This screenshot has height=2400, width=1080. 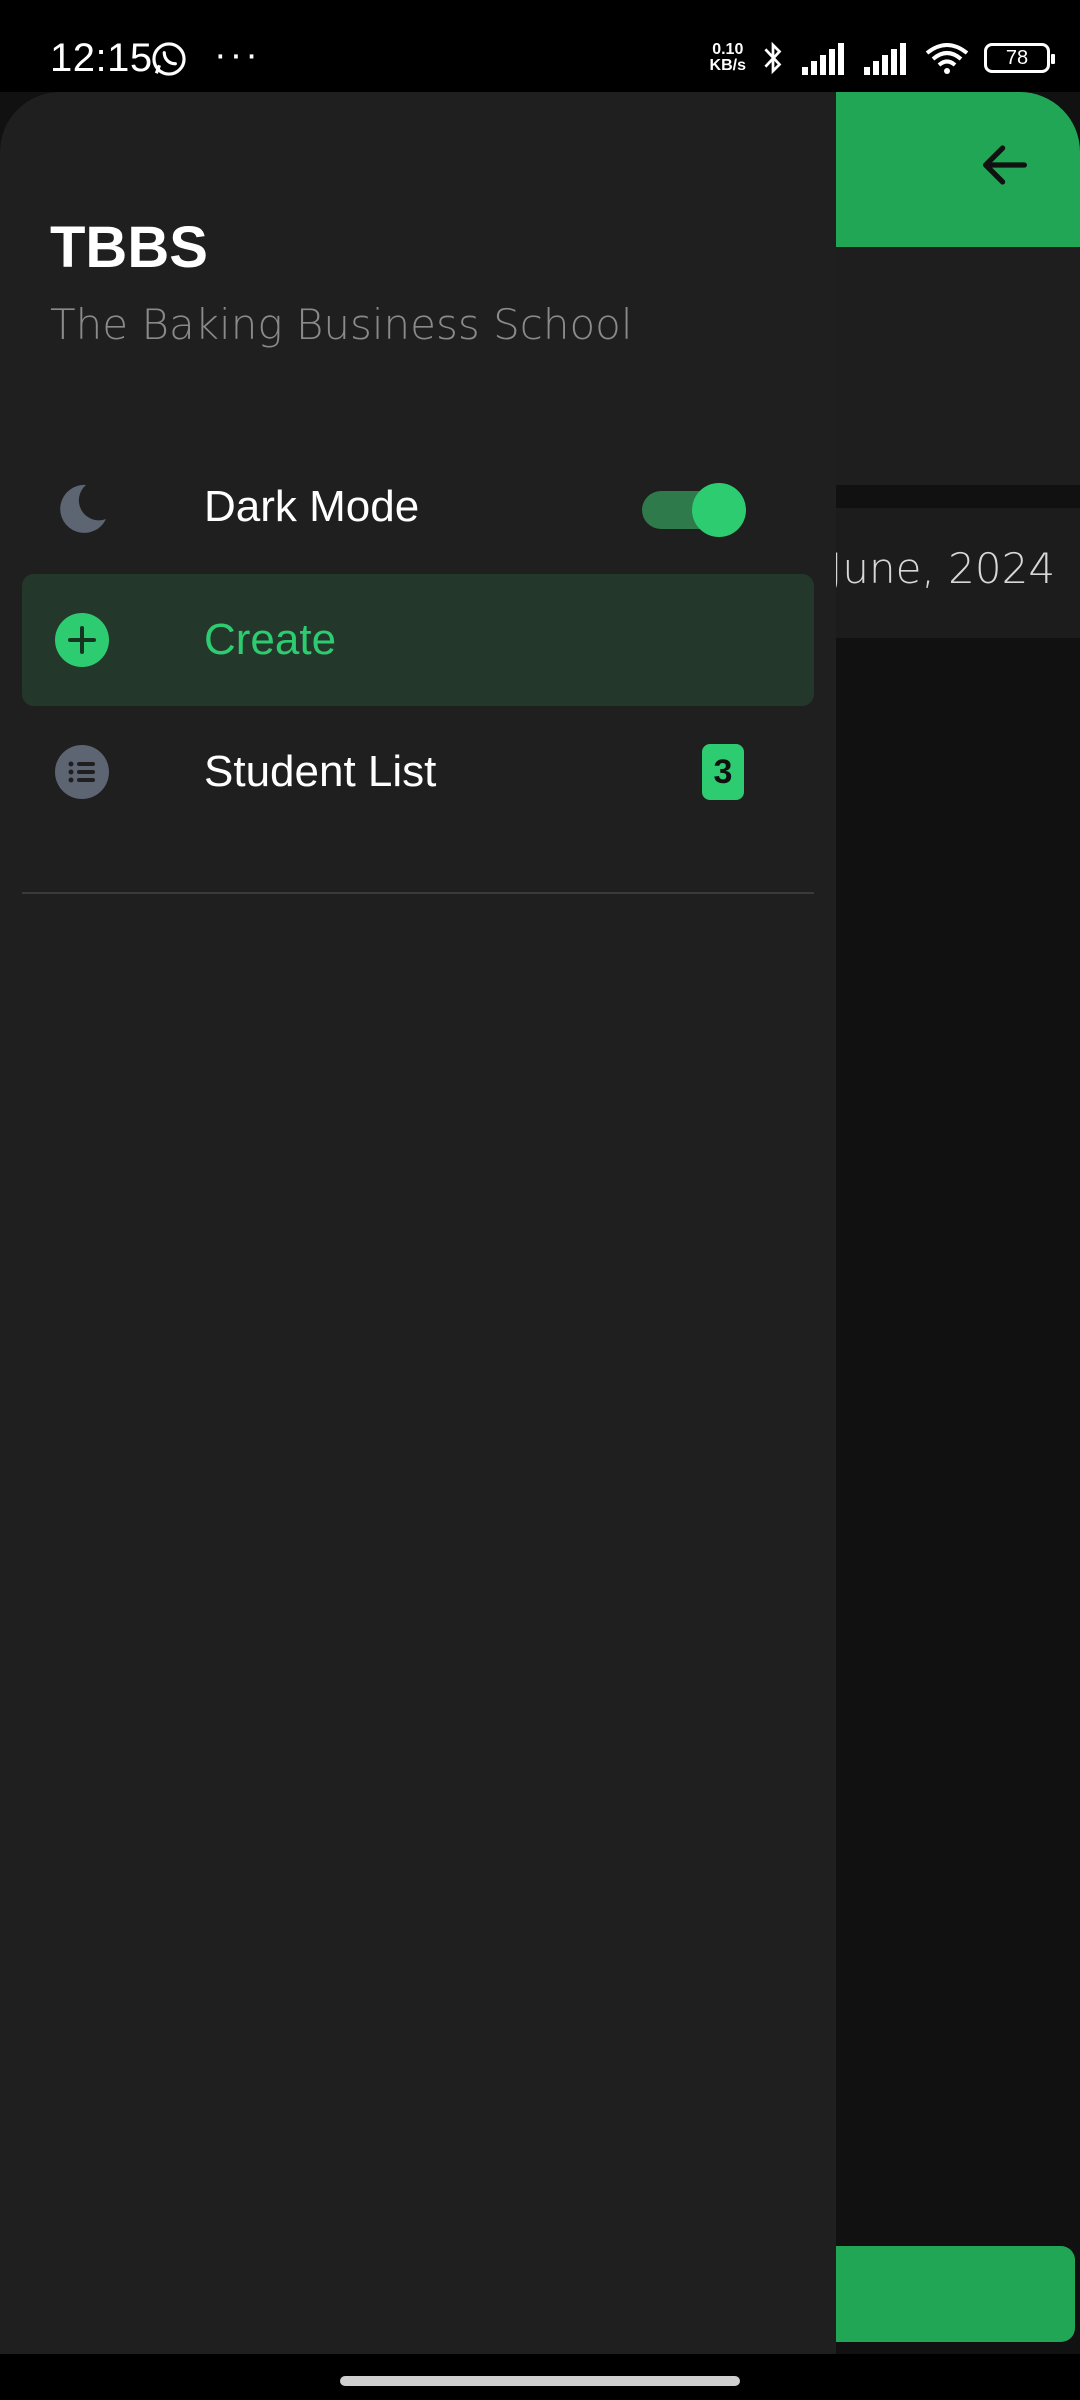 I want to click on bluetooth-icon, so click(x=773, y=58).